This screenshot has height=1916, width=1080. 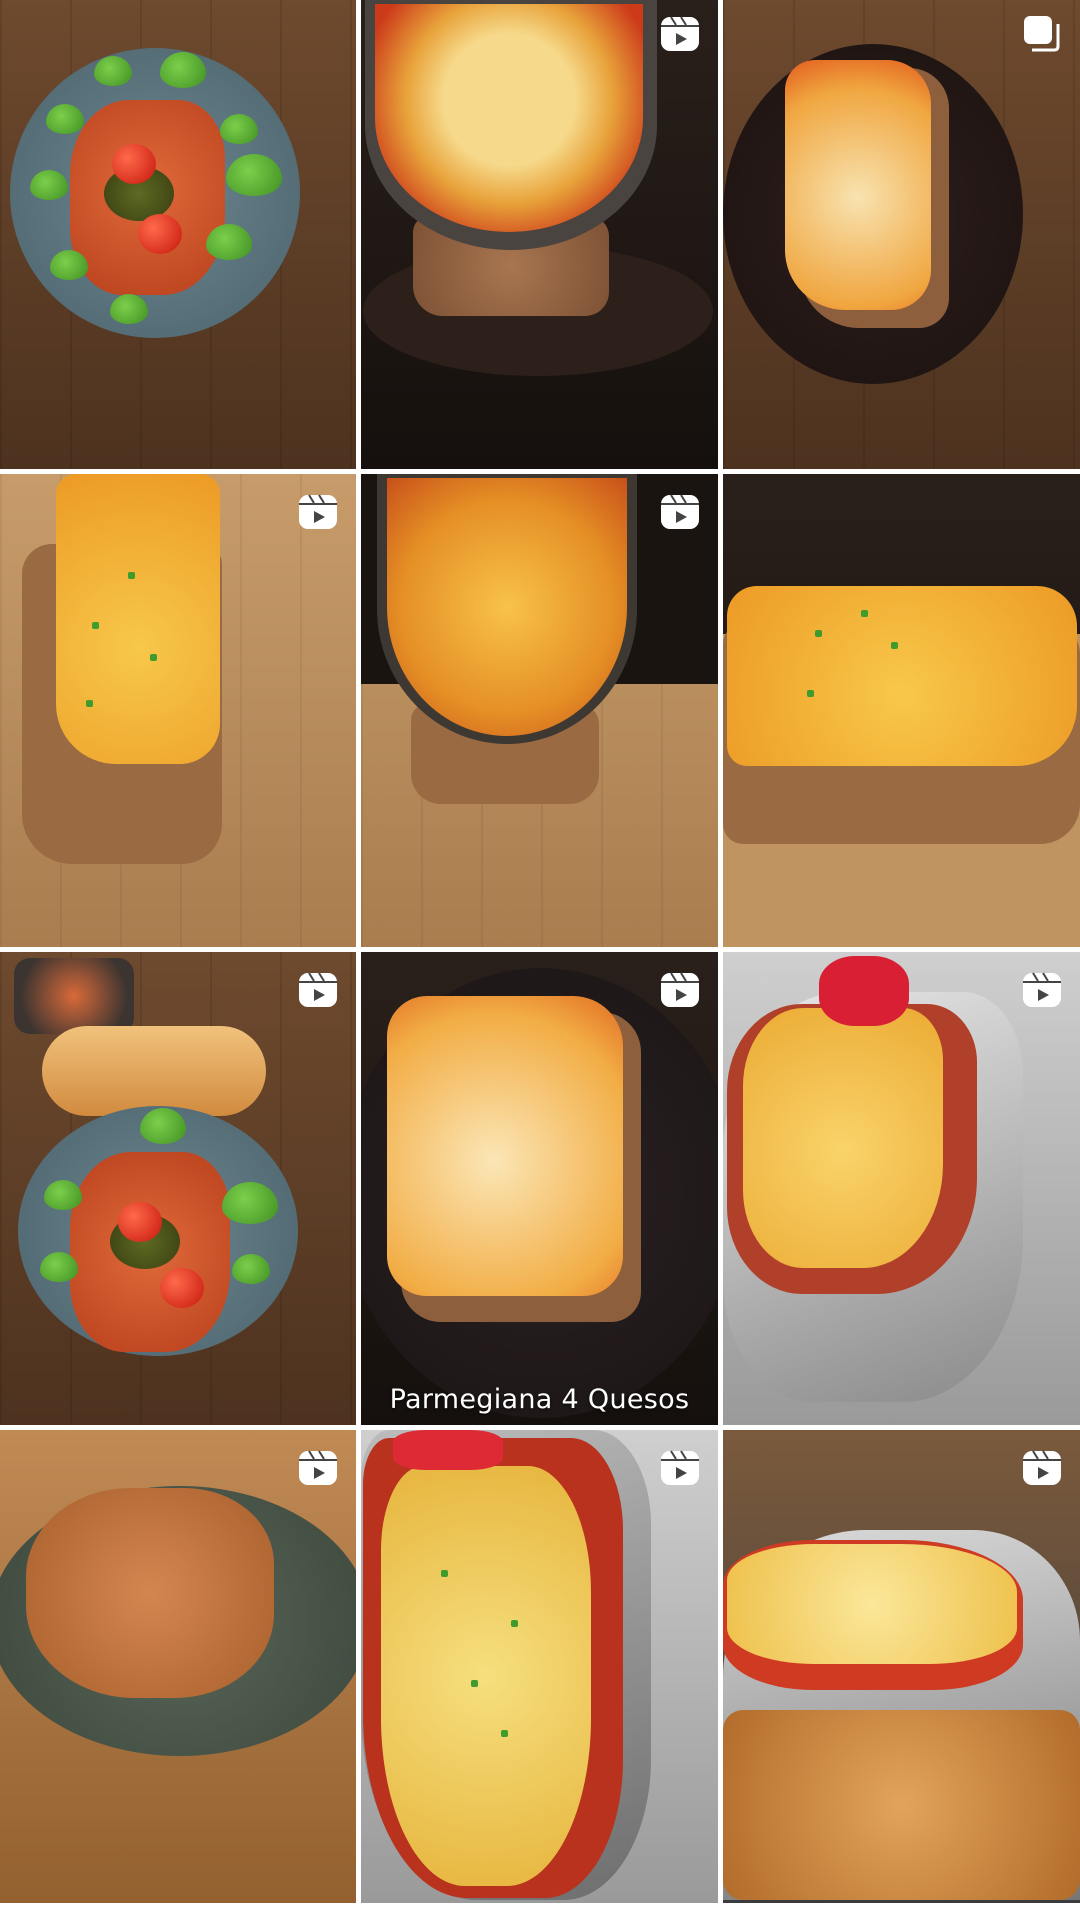 What do you see at coordinates (154, 1071) in the screenshot?
I see `garlic-bread` at bounding box center [154, 1071].